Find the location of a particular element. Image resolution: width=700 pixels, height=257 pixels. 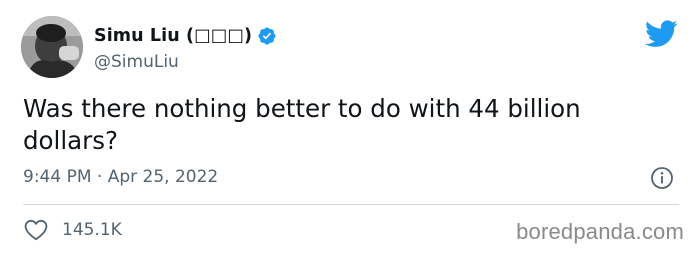

tweet-time: 9:44 PM is located at coordinates (57, 177).